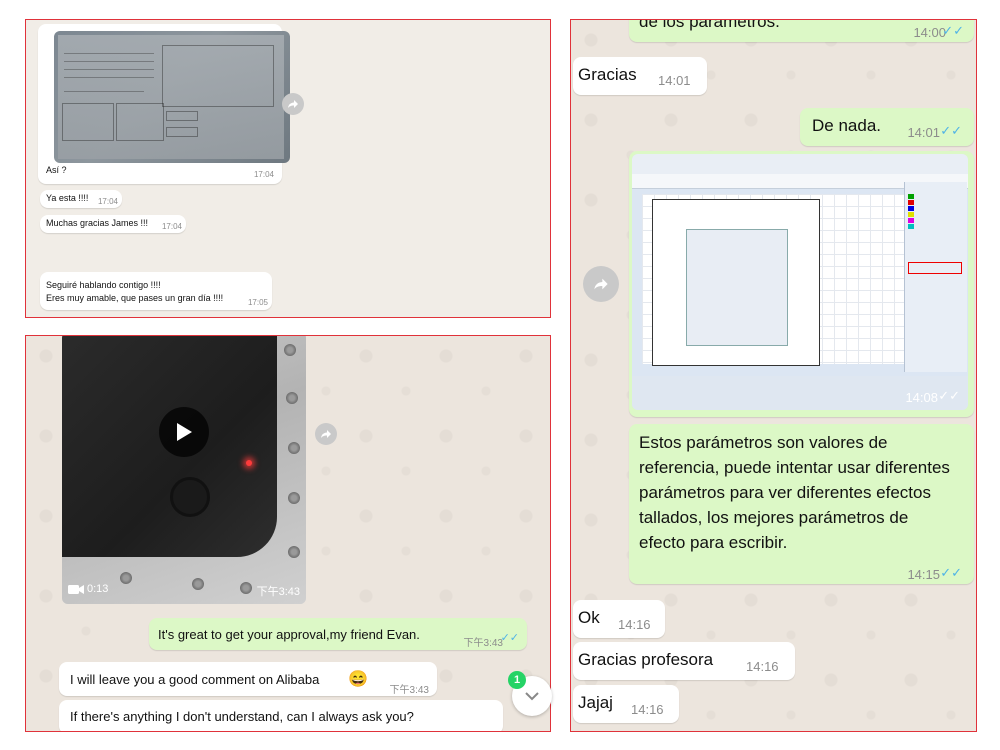 This screenshot has height=750, width=1000. I want to click on message-bubble: de los parámetros. 14:00 ✓✓, so click(801, 30).